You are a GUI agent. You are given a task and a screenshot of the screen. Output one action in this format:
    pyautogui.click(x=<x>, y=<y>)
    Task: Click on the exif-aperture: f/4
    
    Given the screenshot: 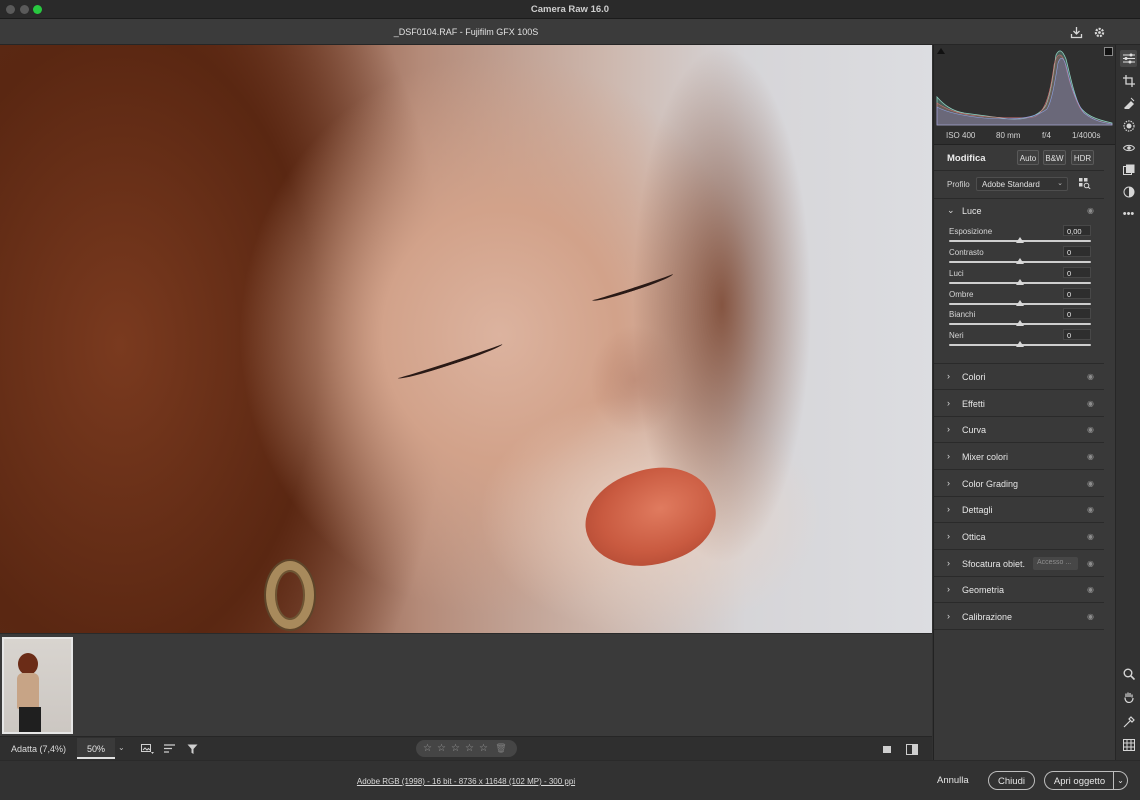 What is the action you would take?
    pyautogui.click(x=1046, y=135)
    